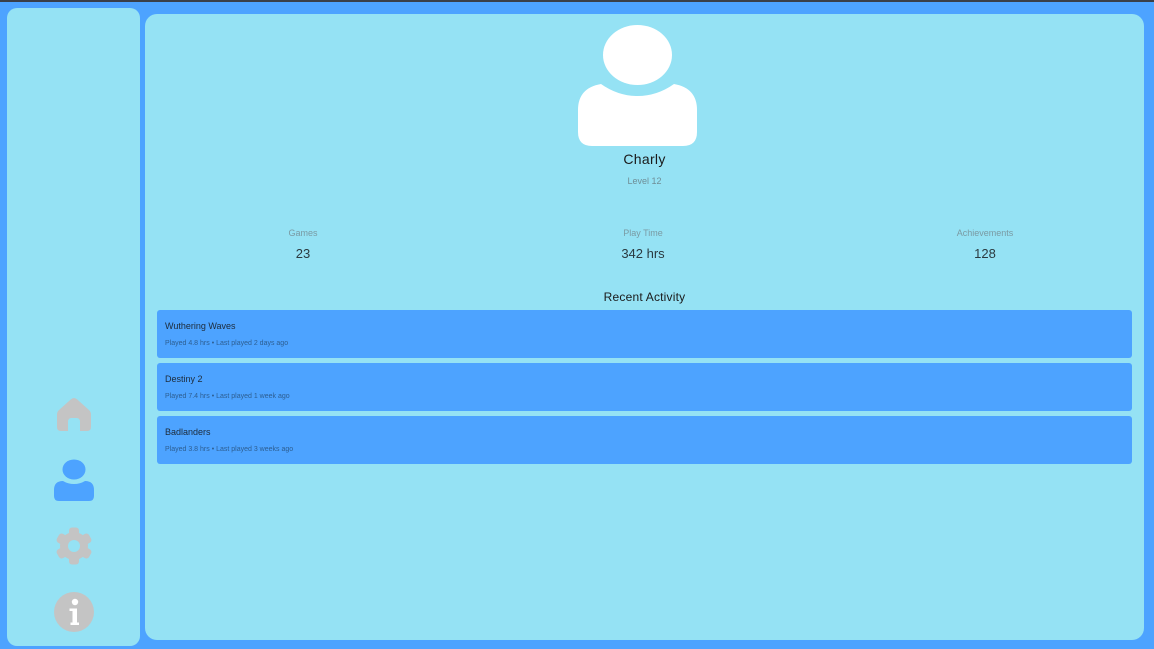 This screenshot has width=1154, height=649. Describe the element at coordinates (200, 326) in the screenshot. I see `activity-game-title: Wuthering Waves` at that location.